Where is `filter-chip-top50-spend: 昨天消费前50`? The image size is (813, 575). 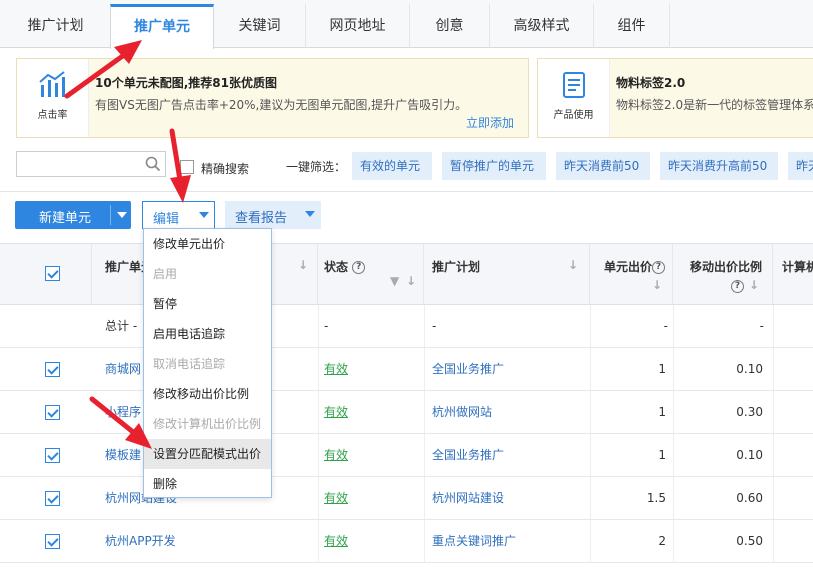 filter-chip-top50-spend: 昨天消费前50 is located at coordinates (603, 166).